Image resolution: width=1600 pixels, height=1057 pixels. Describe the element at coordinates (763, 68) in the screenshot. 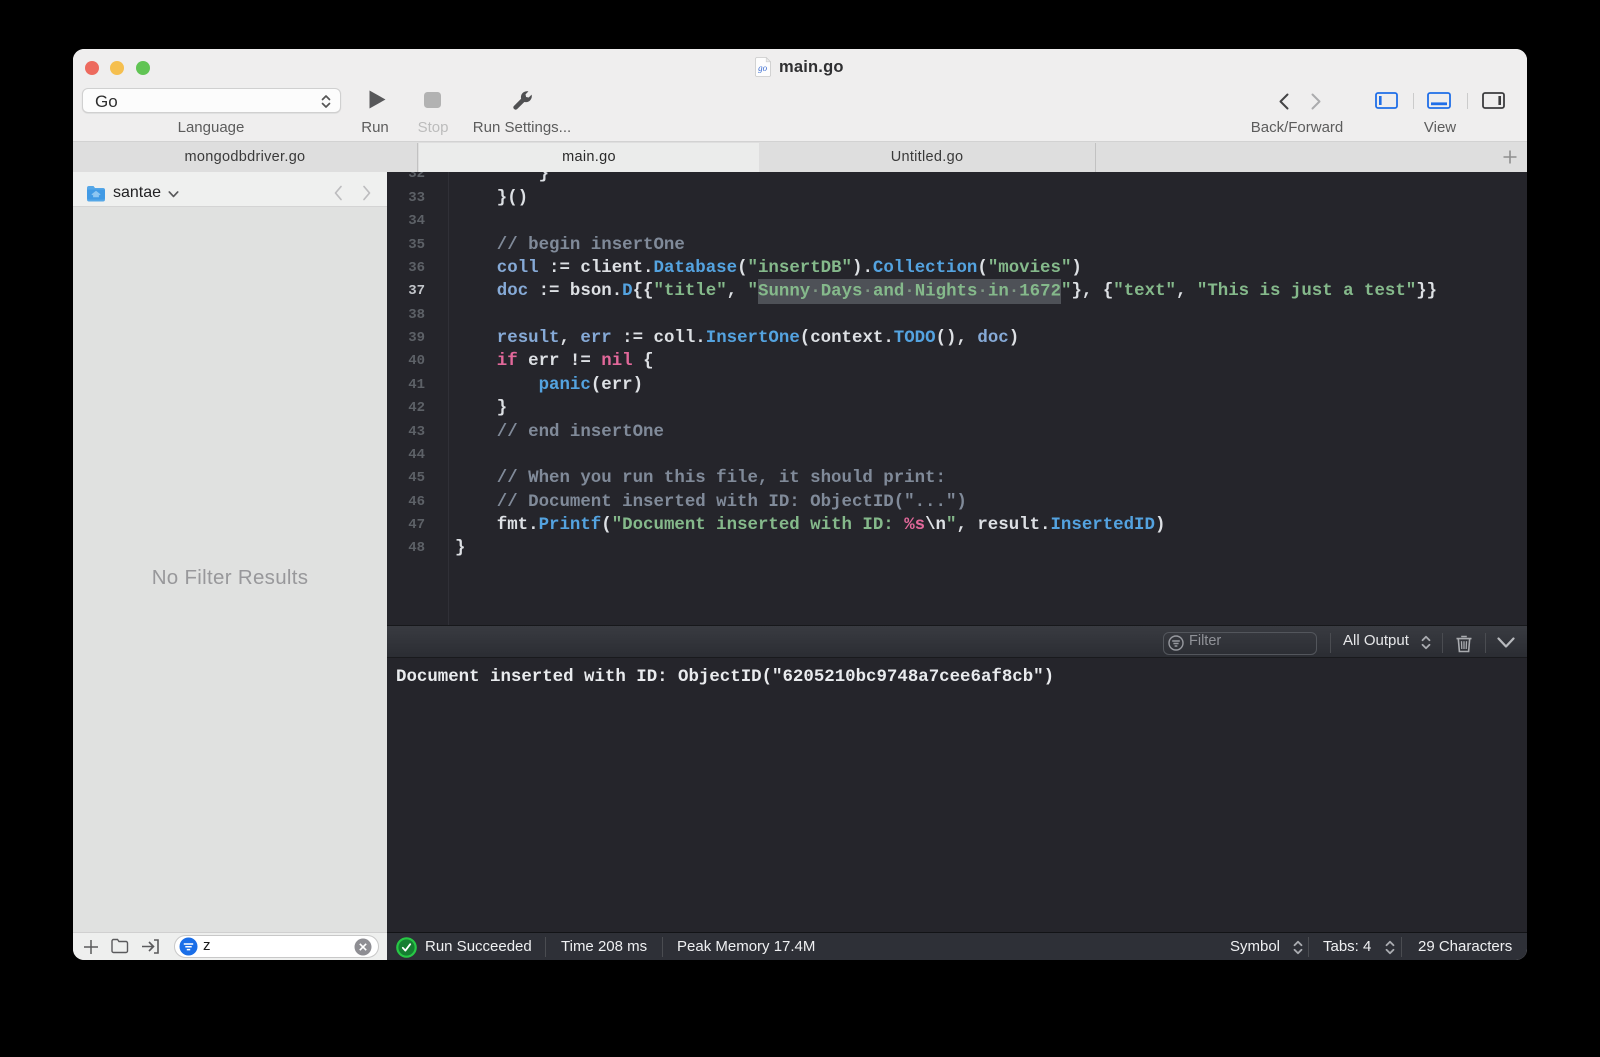

I see `svg-text: go` at that location.